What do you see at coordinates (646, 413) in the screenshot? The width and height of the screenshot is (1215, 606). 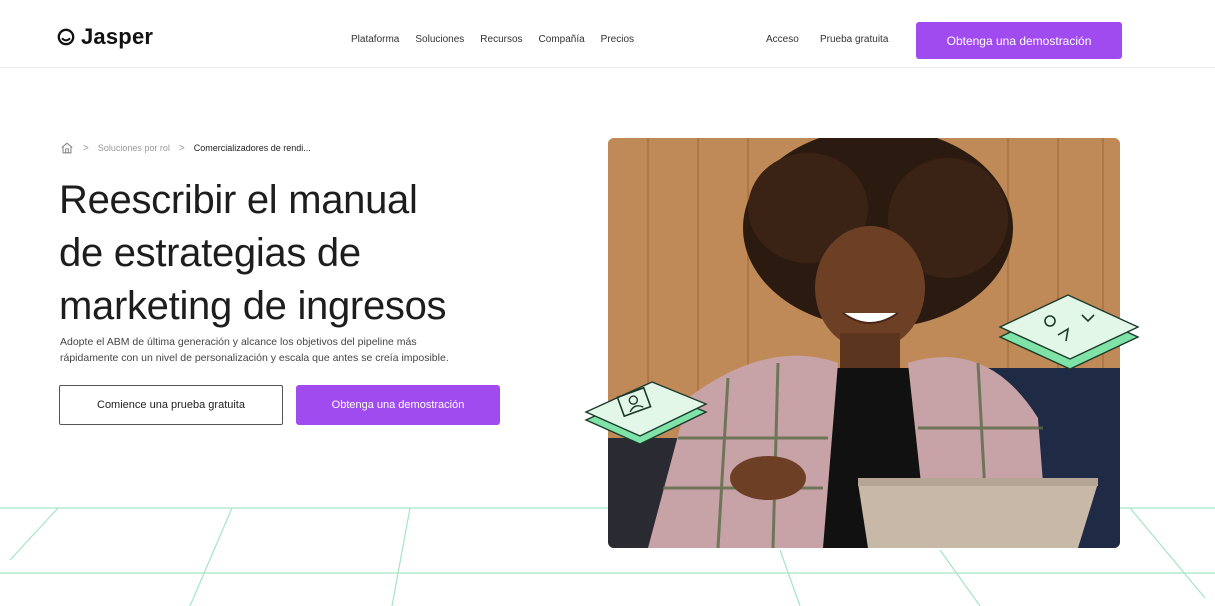 I see `profile-card-icon` at bounding box center [646, 413].